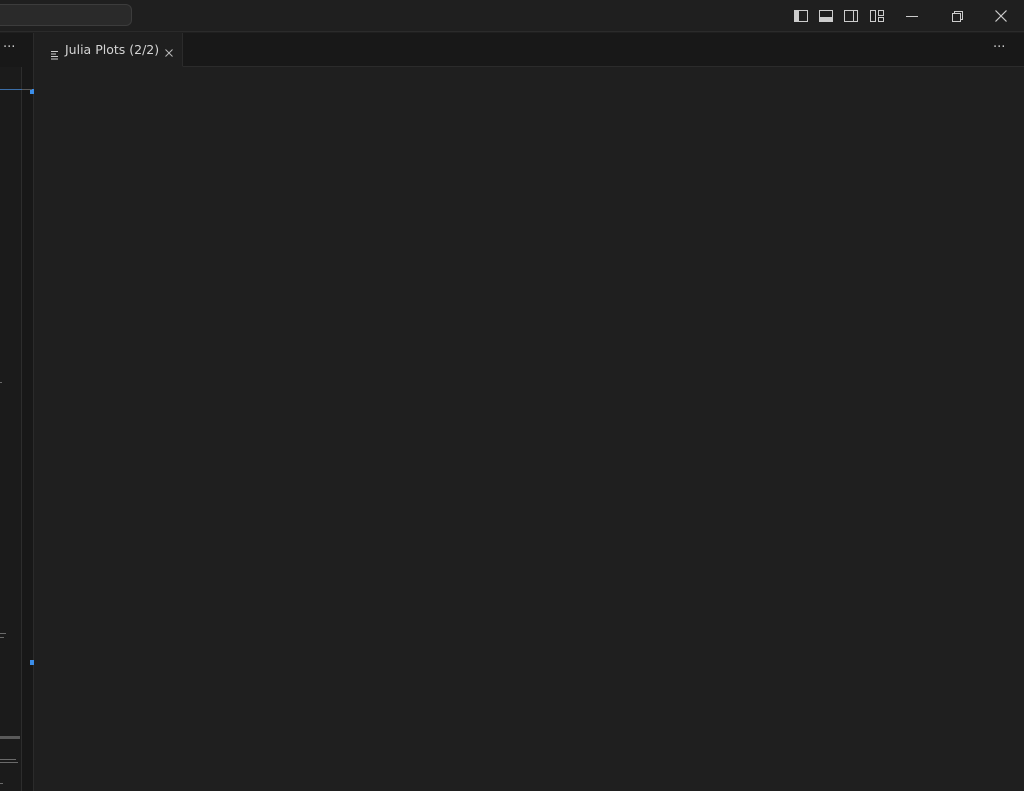  I want to click on preview-lines-icon, so click(55, 52).